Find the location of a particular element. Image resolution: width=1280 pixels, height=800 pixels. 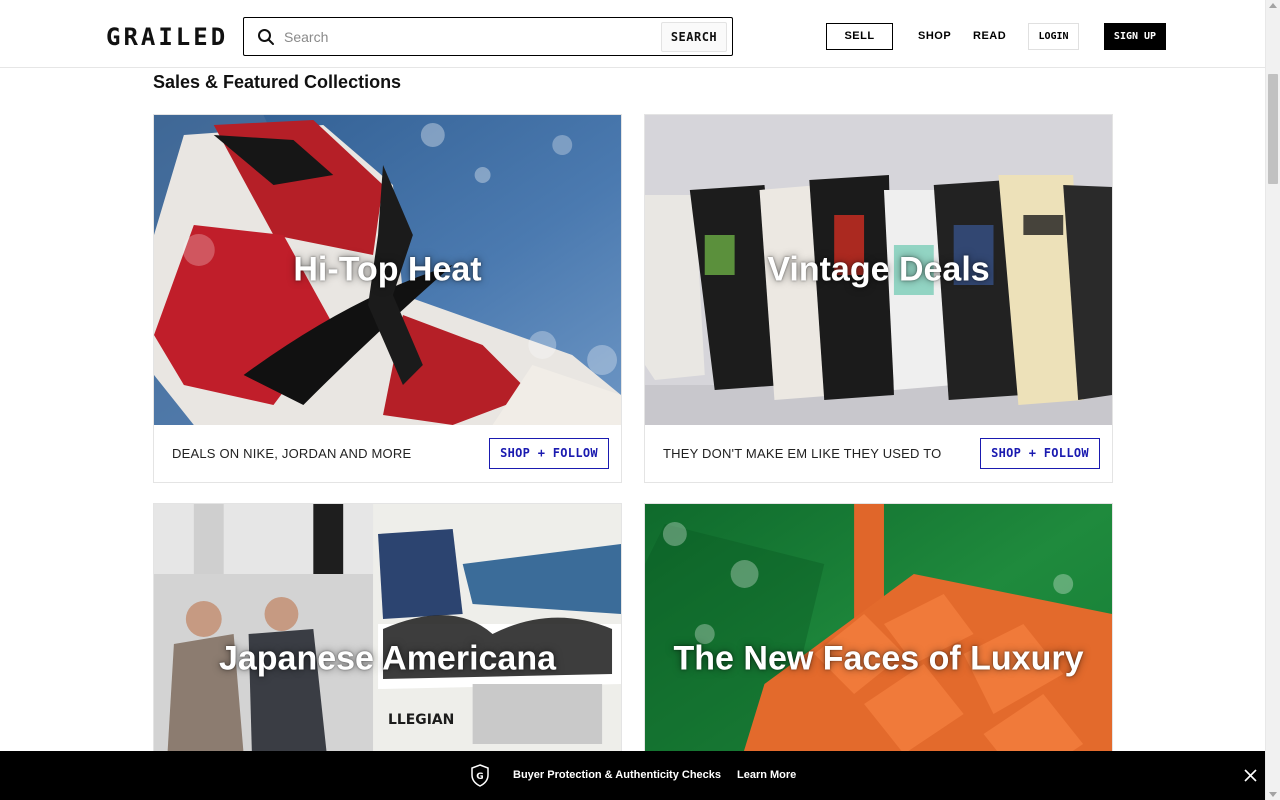

search-bar: SEARCH is located at coordinates (488, 36).